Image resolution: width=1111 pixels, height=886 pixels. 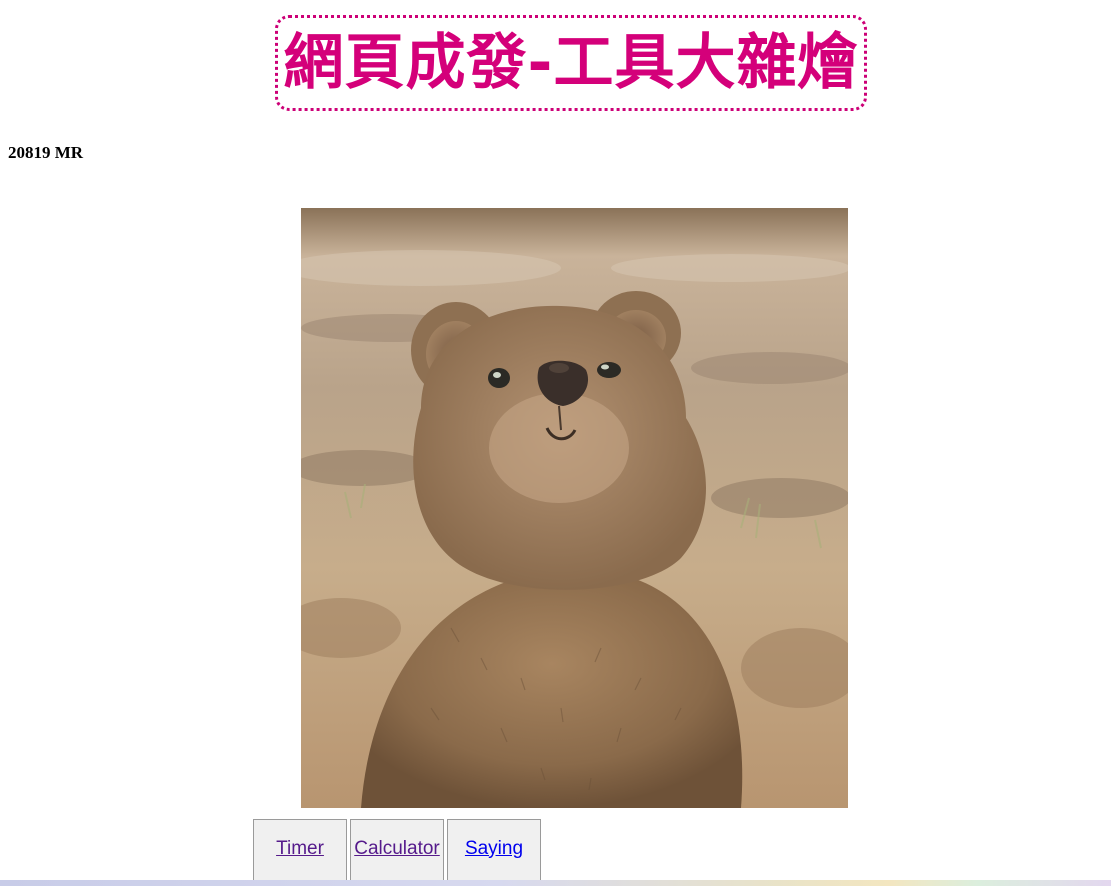 I want to click on nav-tab-timer: Timer, so click(x=300, y=851).